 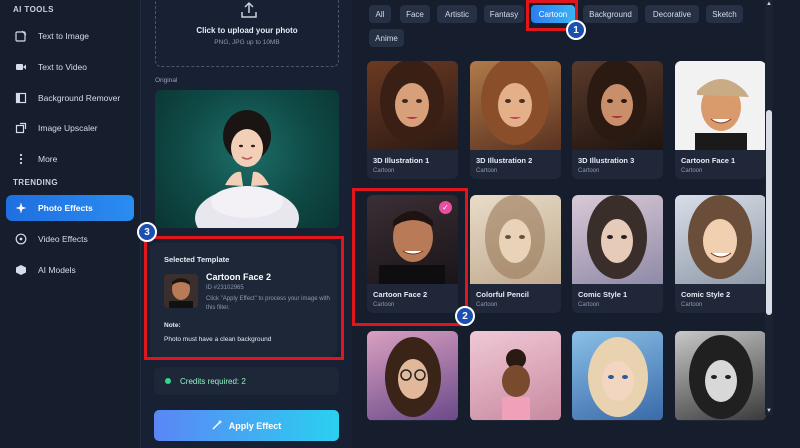 What do you see at coordinates (21, 128) in the screenshot?
I see `upscale-icon` at bounding box center [21, 128].